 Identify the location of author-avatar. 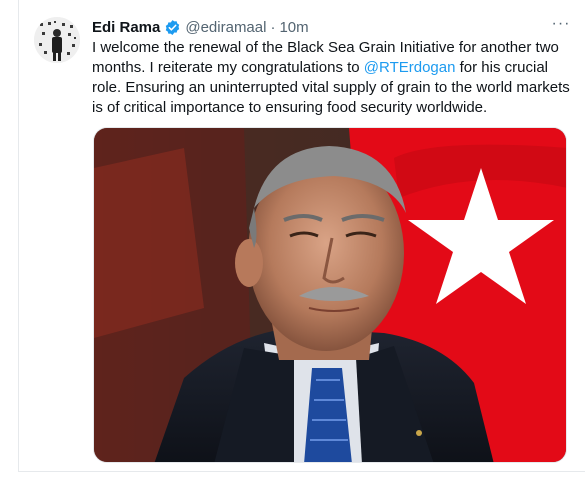
(57, 40).